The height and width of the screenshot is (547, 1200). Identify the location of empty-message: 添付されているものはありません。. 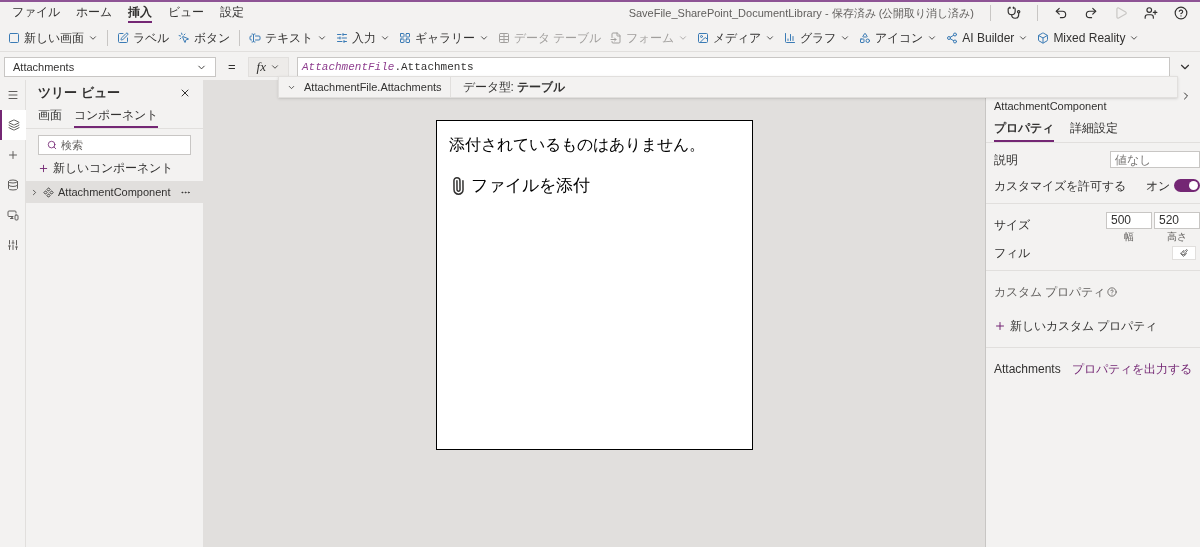
(577, 145).